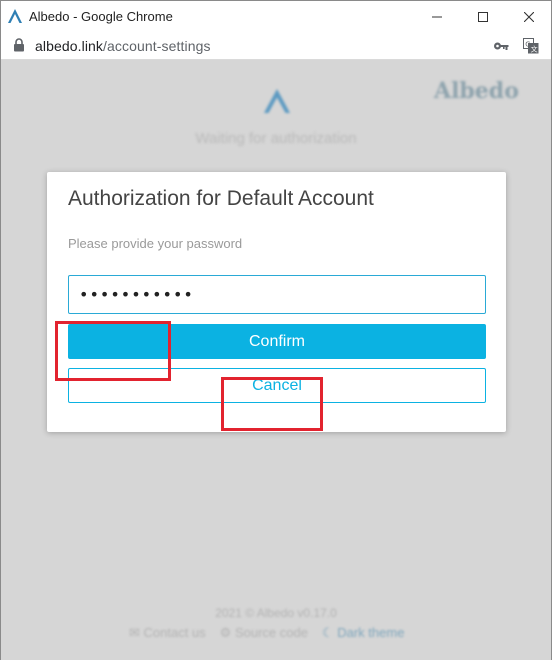 Image resolution: width=552 pixels, height=660 pixels. I want to click on close-icon, so click(529, 16).